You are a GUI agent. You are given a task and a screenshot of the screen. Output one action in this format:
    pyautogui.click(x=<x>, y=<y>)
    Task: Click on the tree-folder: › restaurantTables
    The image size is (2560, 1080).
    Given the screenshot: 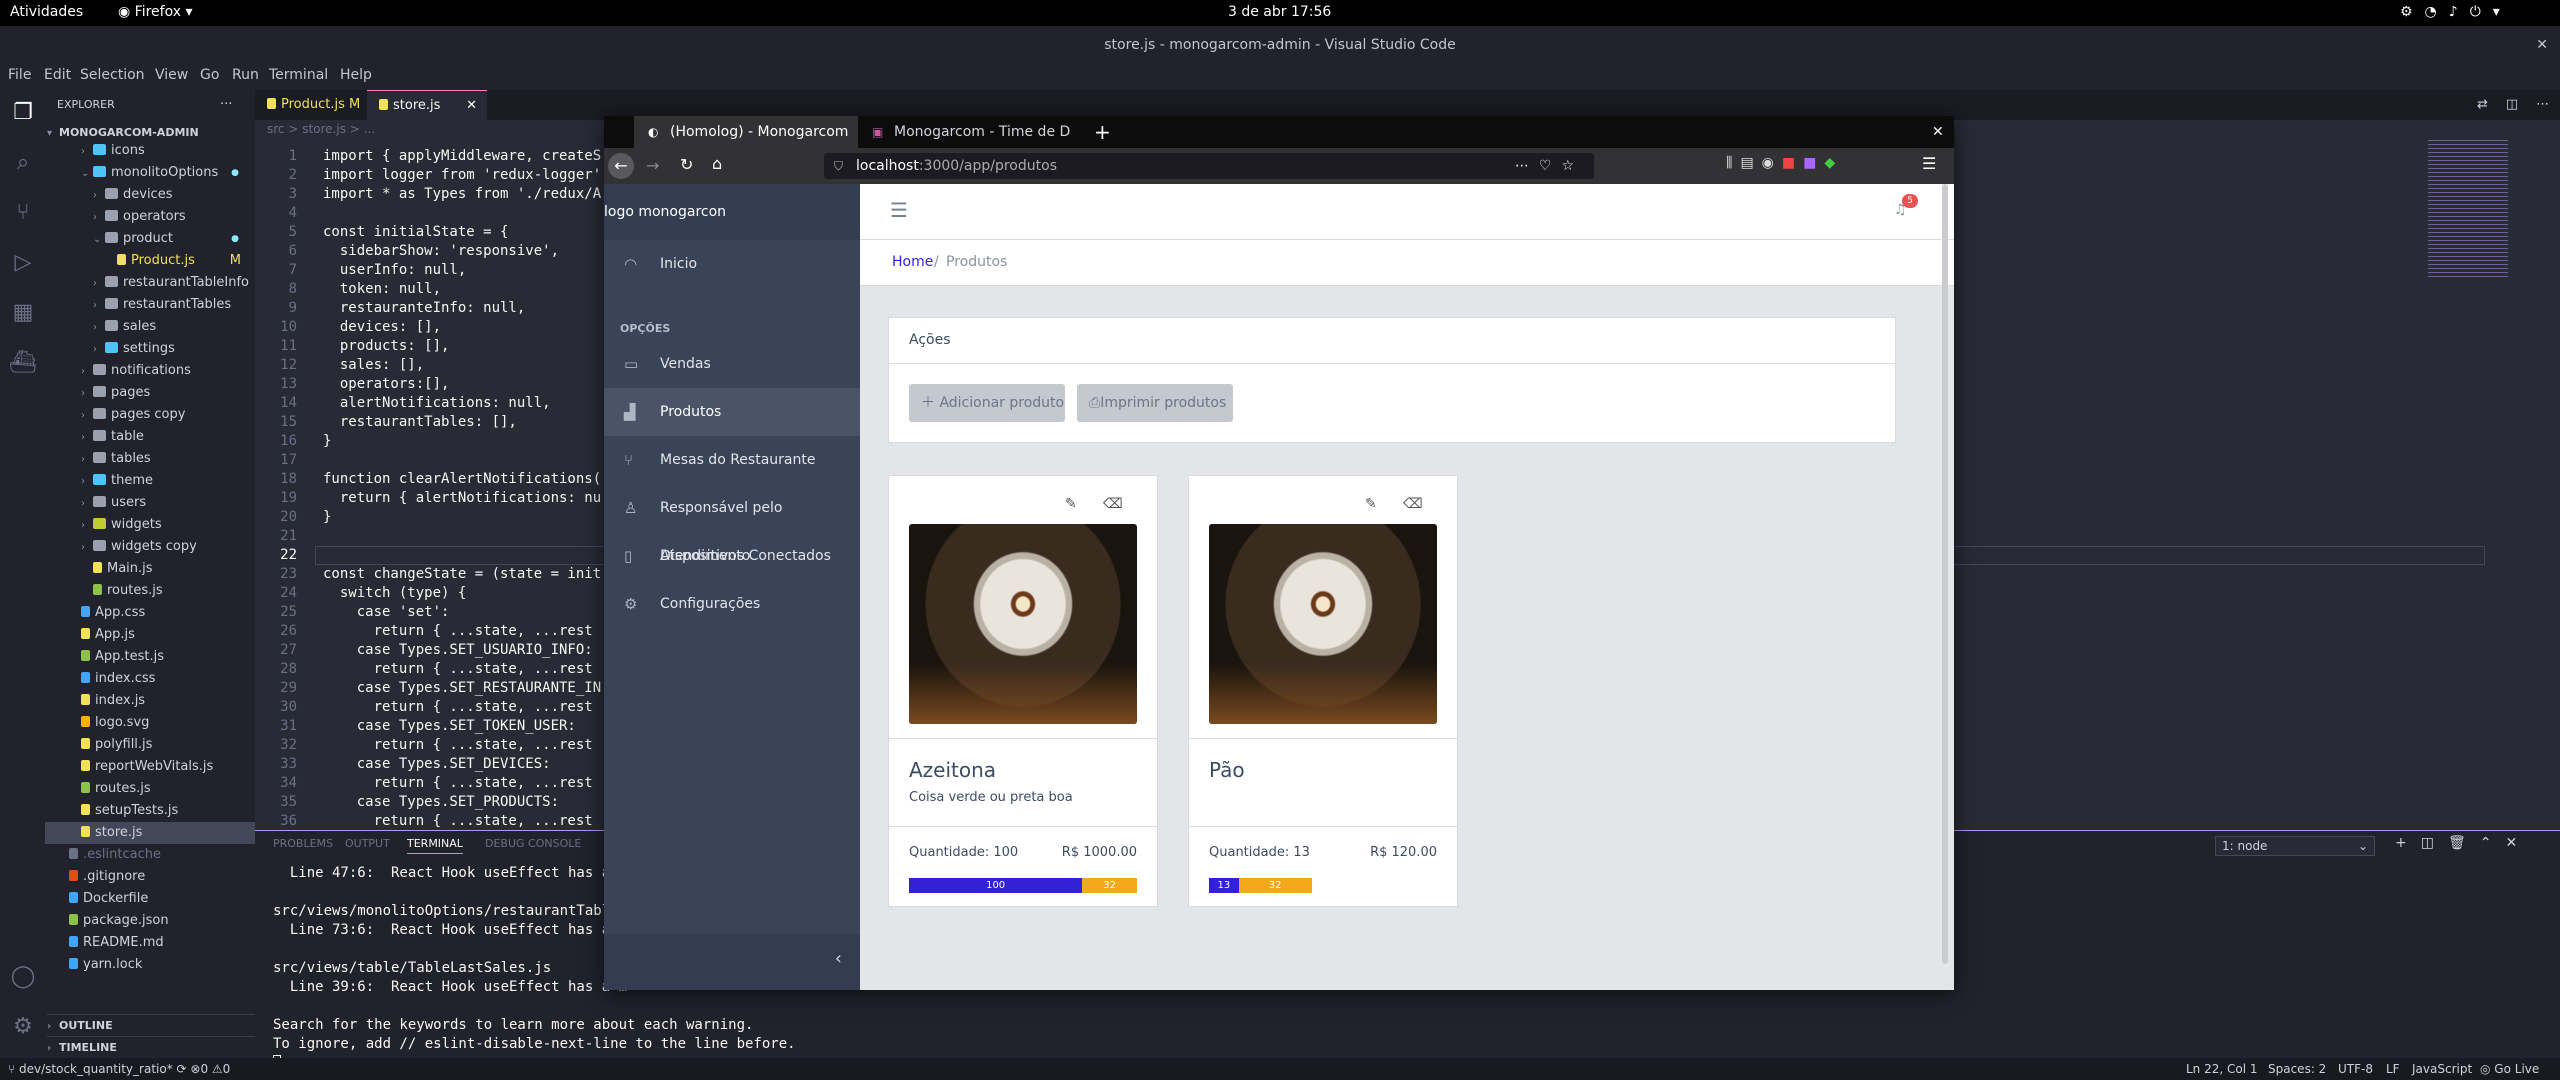 What is the action you would take?
    pyautogui.click(x=150, y=305)
    